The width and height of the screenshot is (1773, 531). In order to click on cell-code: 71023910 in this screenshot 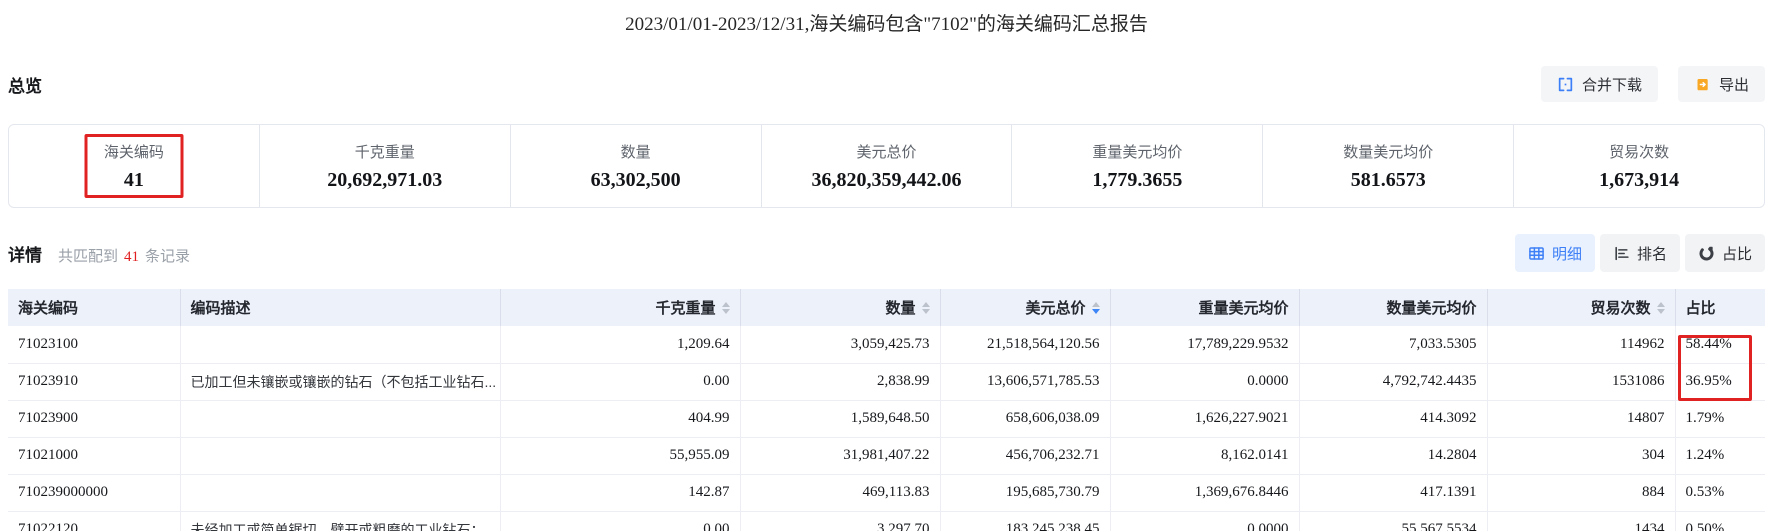, I will do `click(94, 382)`.